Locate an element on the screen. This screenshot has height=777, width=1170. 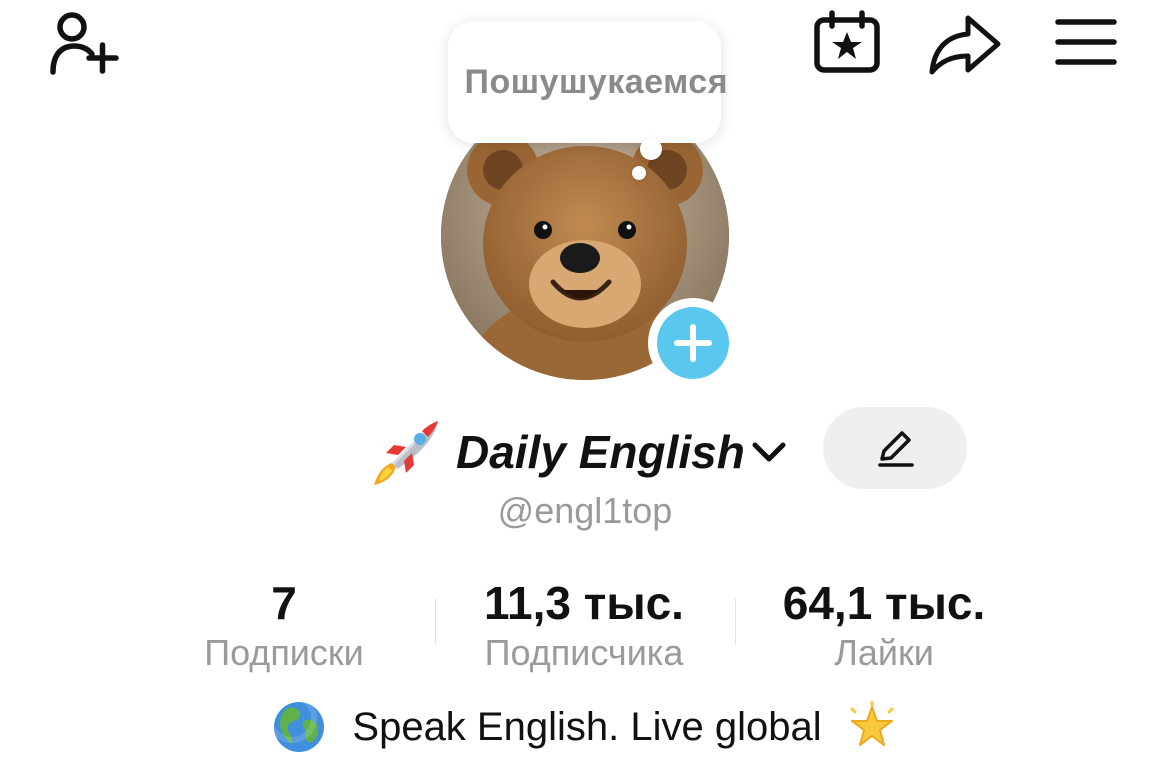
stat-following: 7 Подписки is located at coordinates (284, 625).